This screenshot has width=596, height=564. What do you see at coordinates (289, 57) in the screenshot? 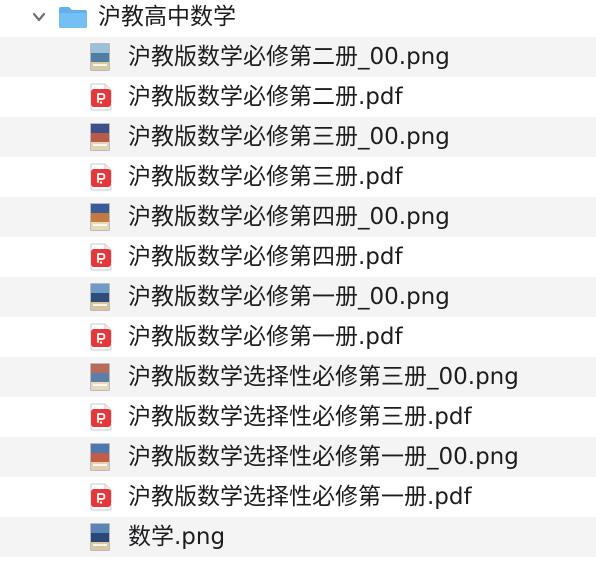
I see `file-name: 沪教版数学必修第二册_00.png` at bounding box center [289, 57].